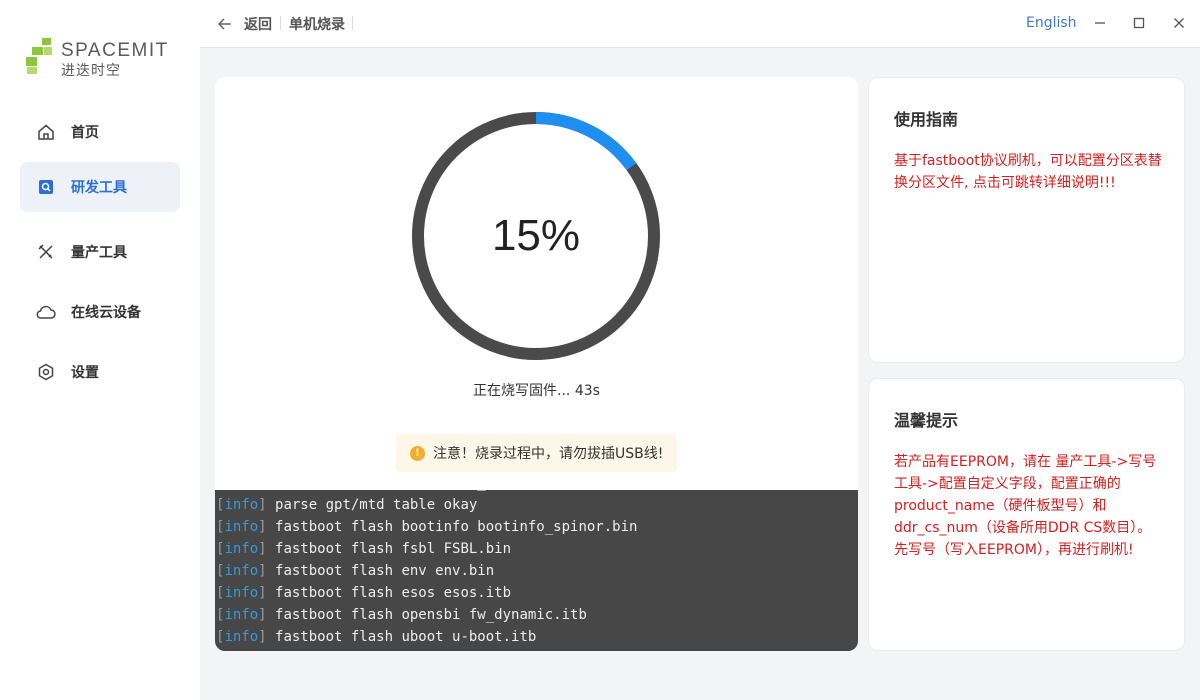 Image resolution: width=1200 pixels, height=700 pixels. I want to click on log-text: fastboot stage partition_table, so click(401, 490).